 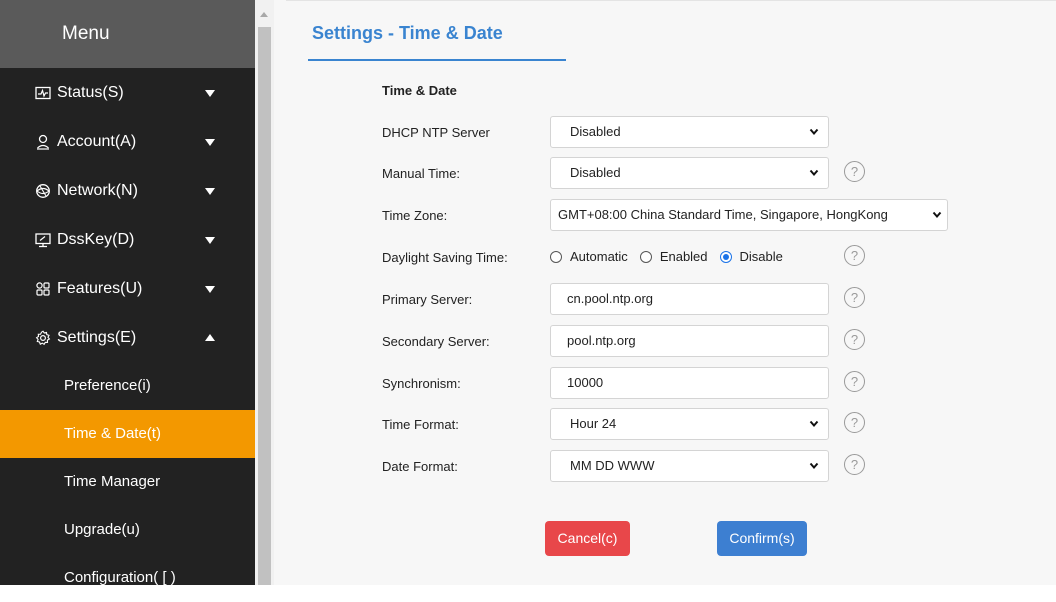 I want to click on form-row-synchronism: Synchronism: 10000 ?, so click(x=671, y=384).